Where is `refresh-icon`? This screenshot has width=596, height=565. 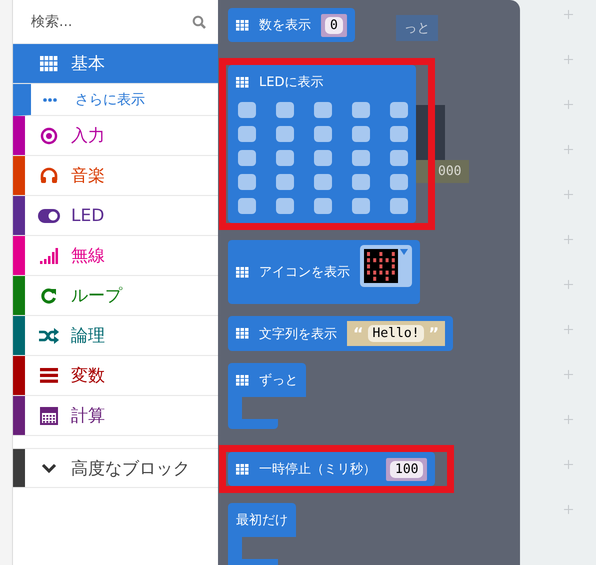 refresh-icon is located at coordinates (49, 296).